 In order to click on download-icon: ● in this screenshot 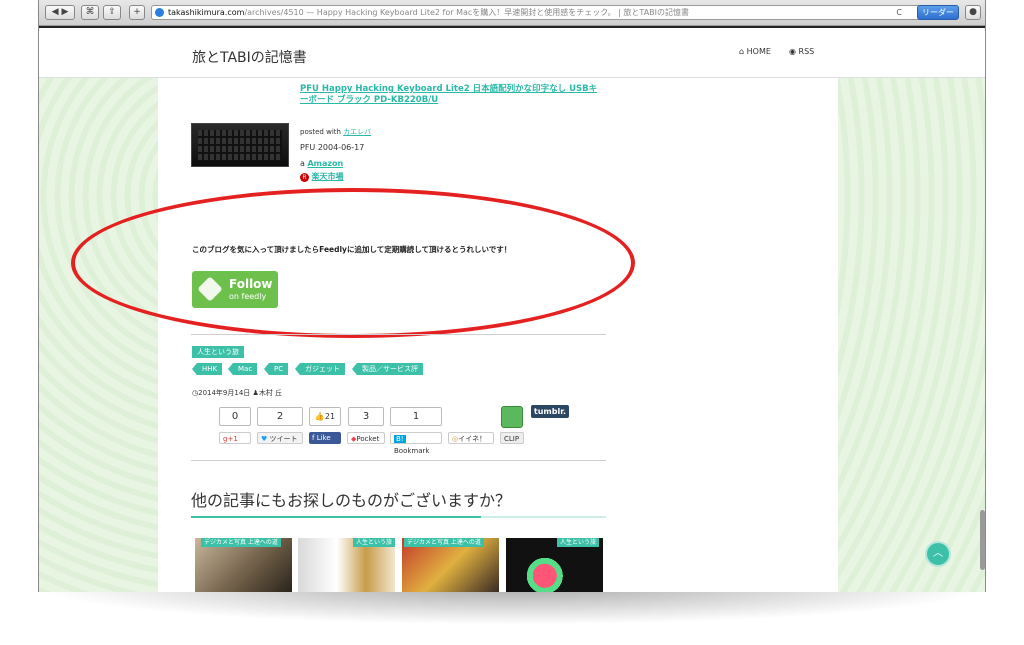, I will do `click(973, 12)`.